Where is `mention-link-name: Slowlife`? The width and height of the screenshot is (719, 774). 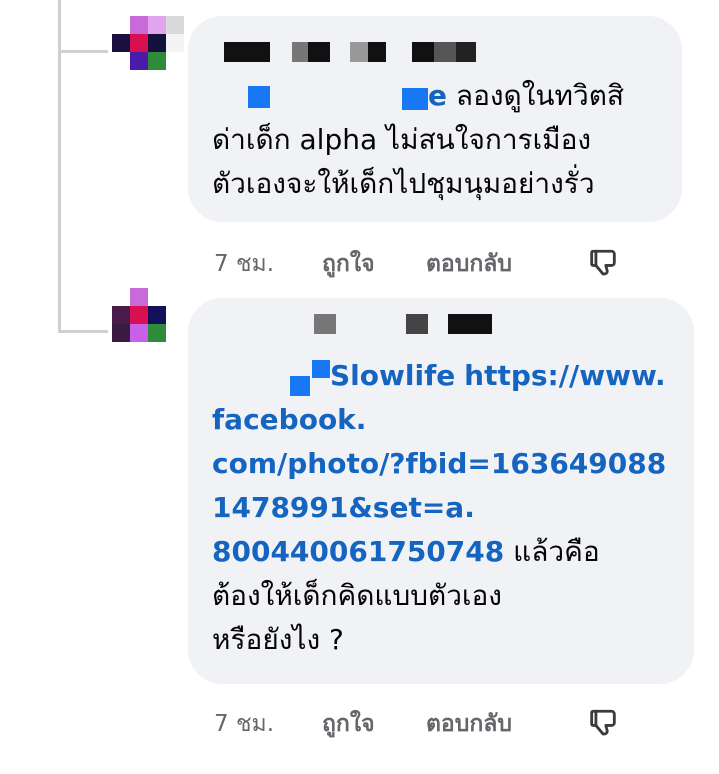 mention-link-name: Slowlife is located at coordinates (392, 375).